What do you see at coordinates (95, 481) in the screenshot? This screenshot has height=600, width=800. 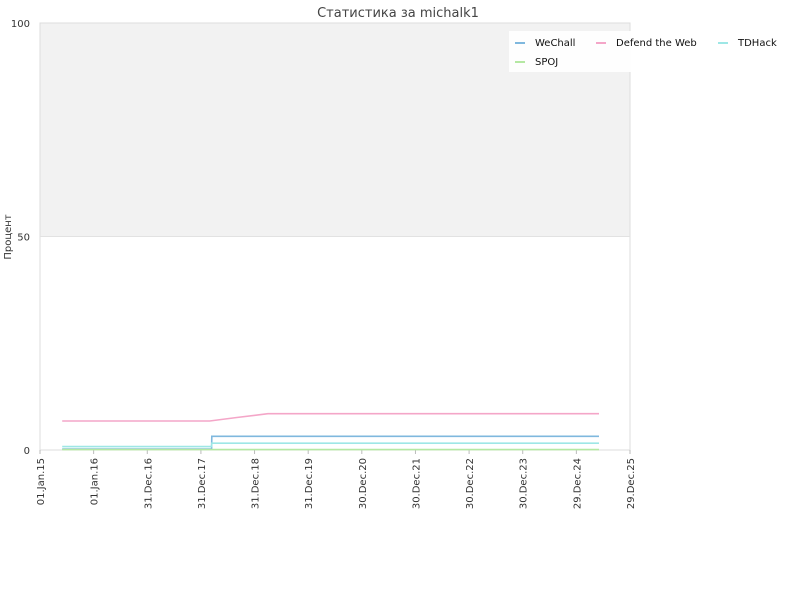 I see `x-tick-label: 01.Jan.16` at bounding box center [95, 481].